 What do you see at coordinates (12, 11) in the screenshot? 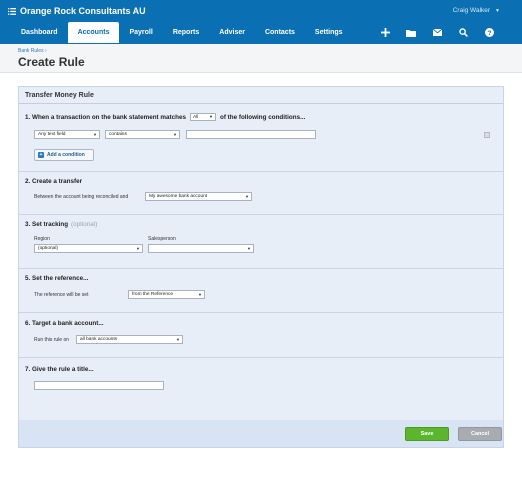
I see `menu-icon` at bounding box center [12, 11].